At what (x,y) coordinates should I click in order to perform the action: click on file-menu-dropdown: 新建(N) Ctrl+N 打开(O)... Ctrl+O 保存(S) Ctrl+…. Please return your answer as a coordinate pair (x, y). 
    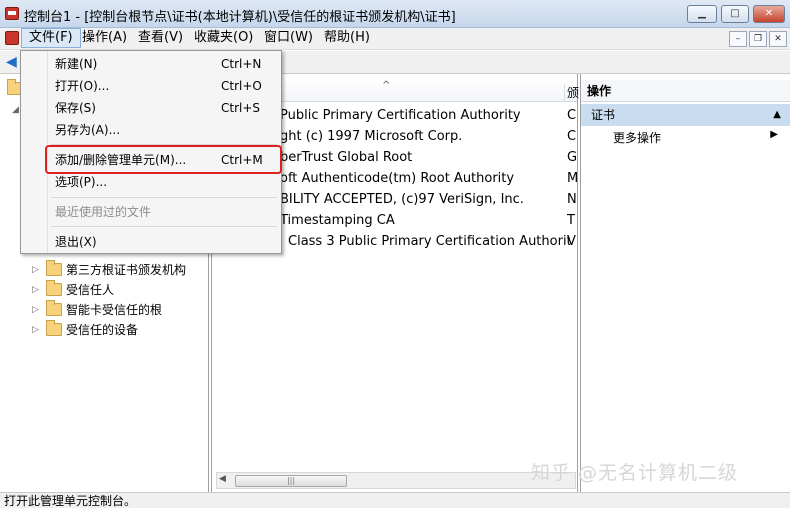
    Looking at the image, I should click on (151, 152).